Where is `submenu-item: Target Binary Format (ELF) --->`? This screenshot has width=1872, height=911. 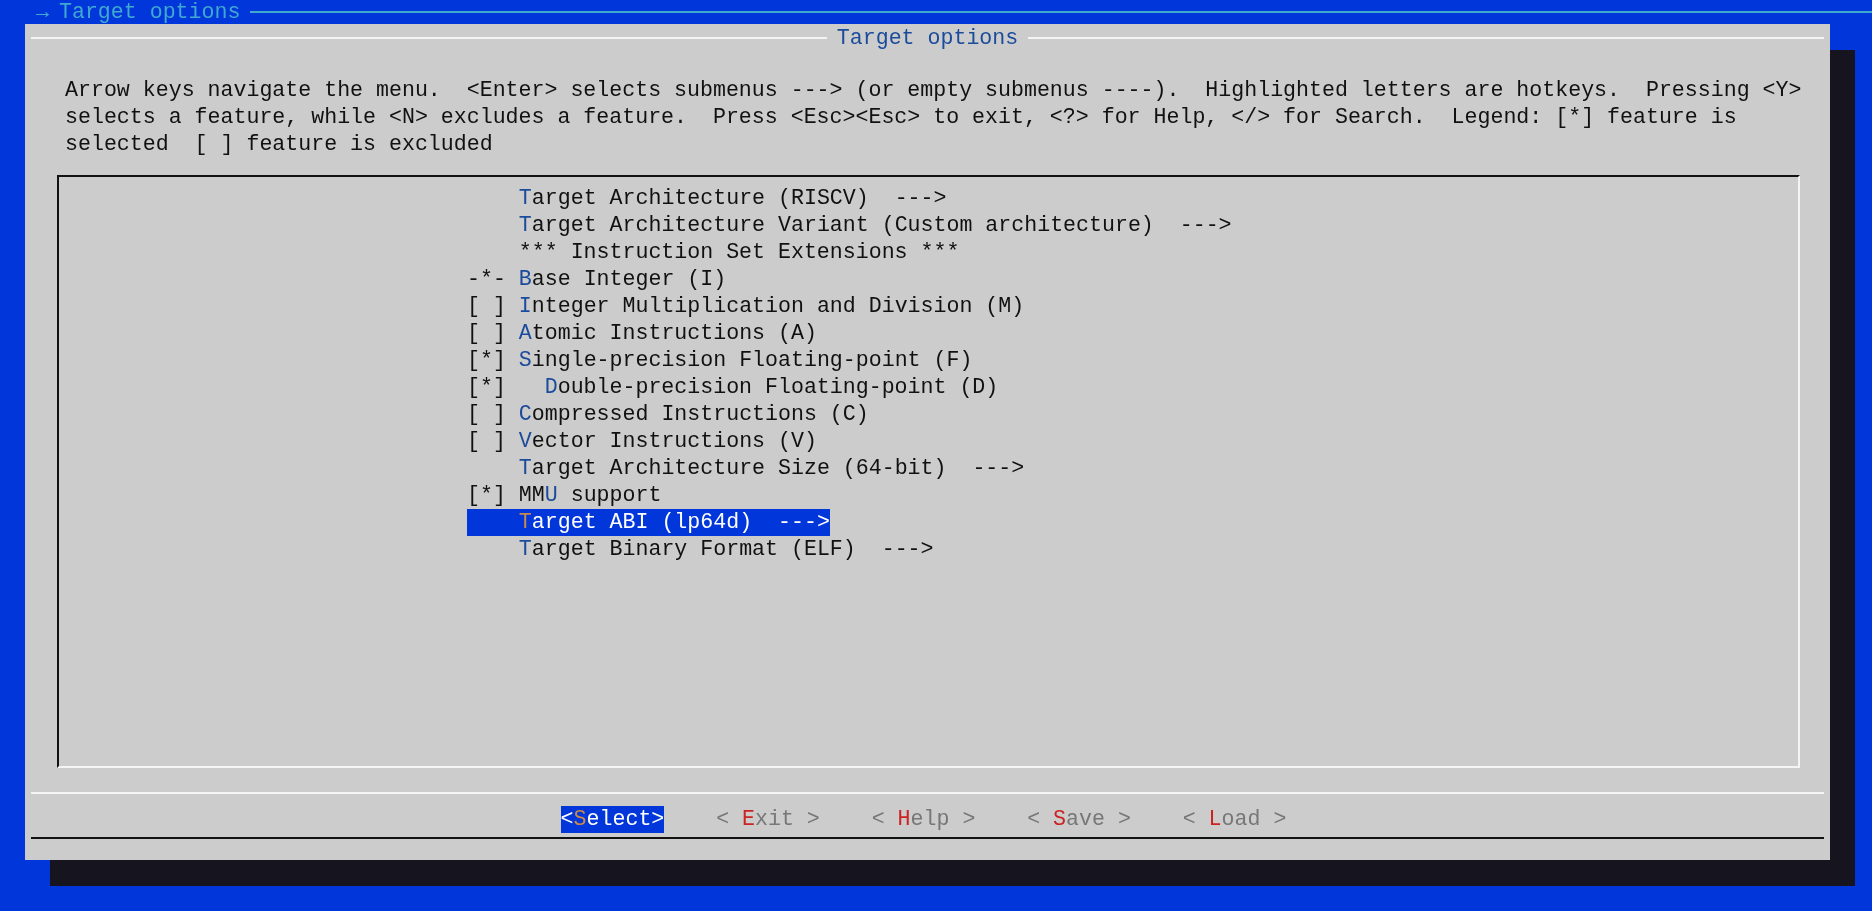
submenu-item: Target Binary Format (ELF) ---> is located at coordinates (700, 549).